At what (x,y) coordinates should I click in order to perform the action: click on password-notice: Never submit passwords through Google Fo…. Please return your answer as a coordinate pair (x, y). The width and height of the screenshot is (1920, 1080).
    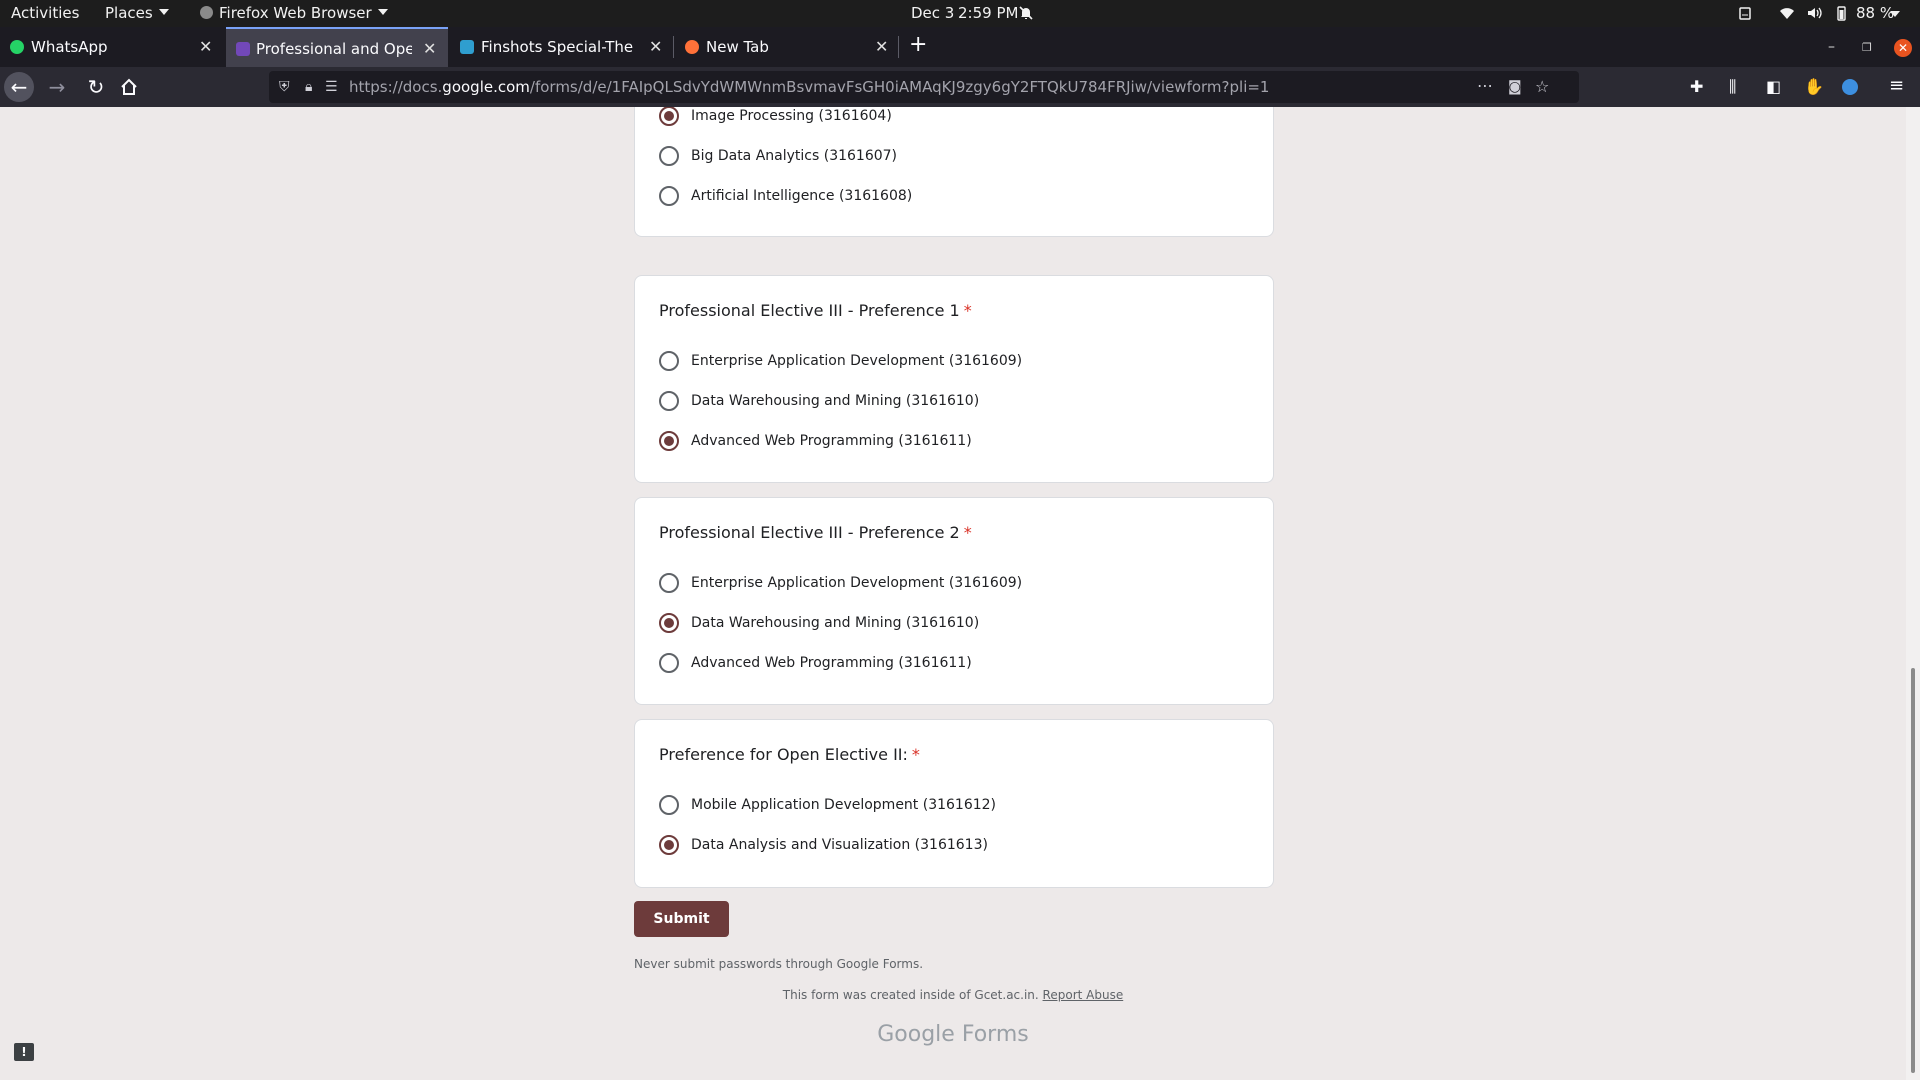
    Looking at the image, I should click on (779, 964).